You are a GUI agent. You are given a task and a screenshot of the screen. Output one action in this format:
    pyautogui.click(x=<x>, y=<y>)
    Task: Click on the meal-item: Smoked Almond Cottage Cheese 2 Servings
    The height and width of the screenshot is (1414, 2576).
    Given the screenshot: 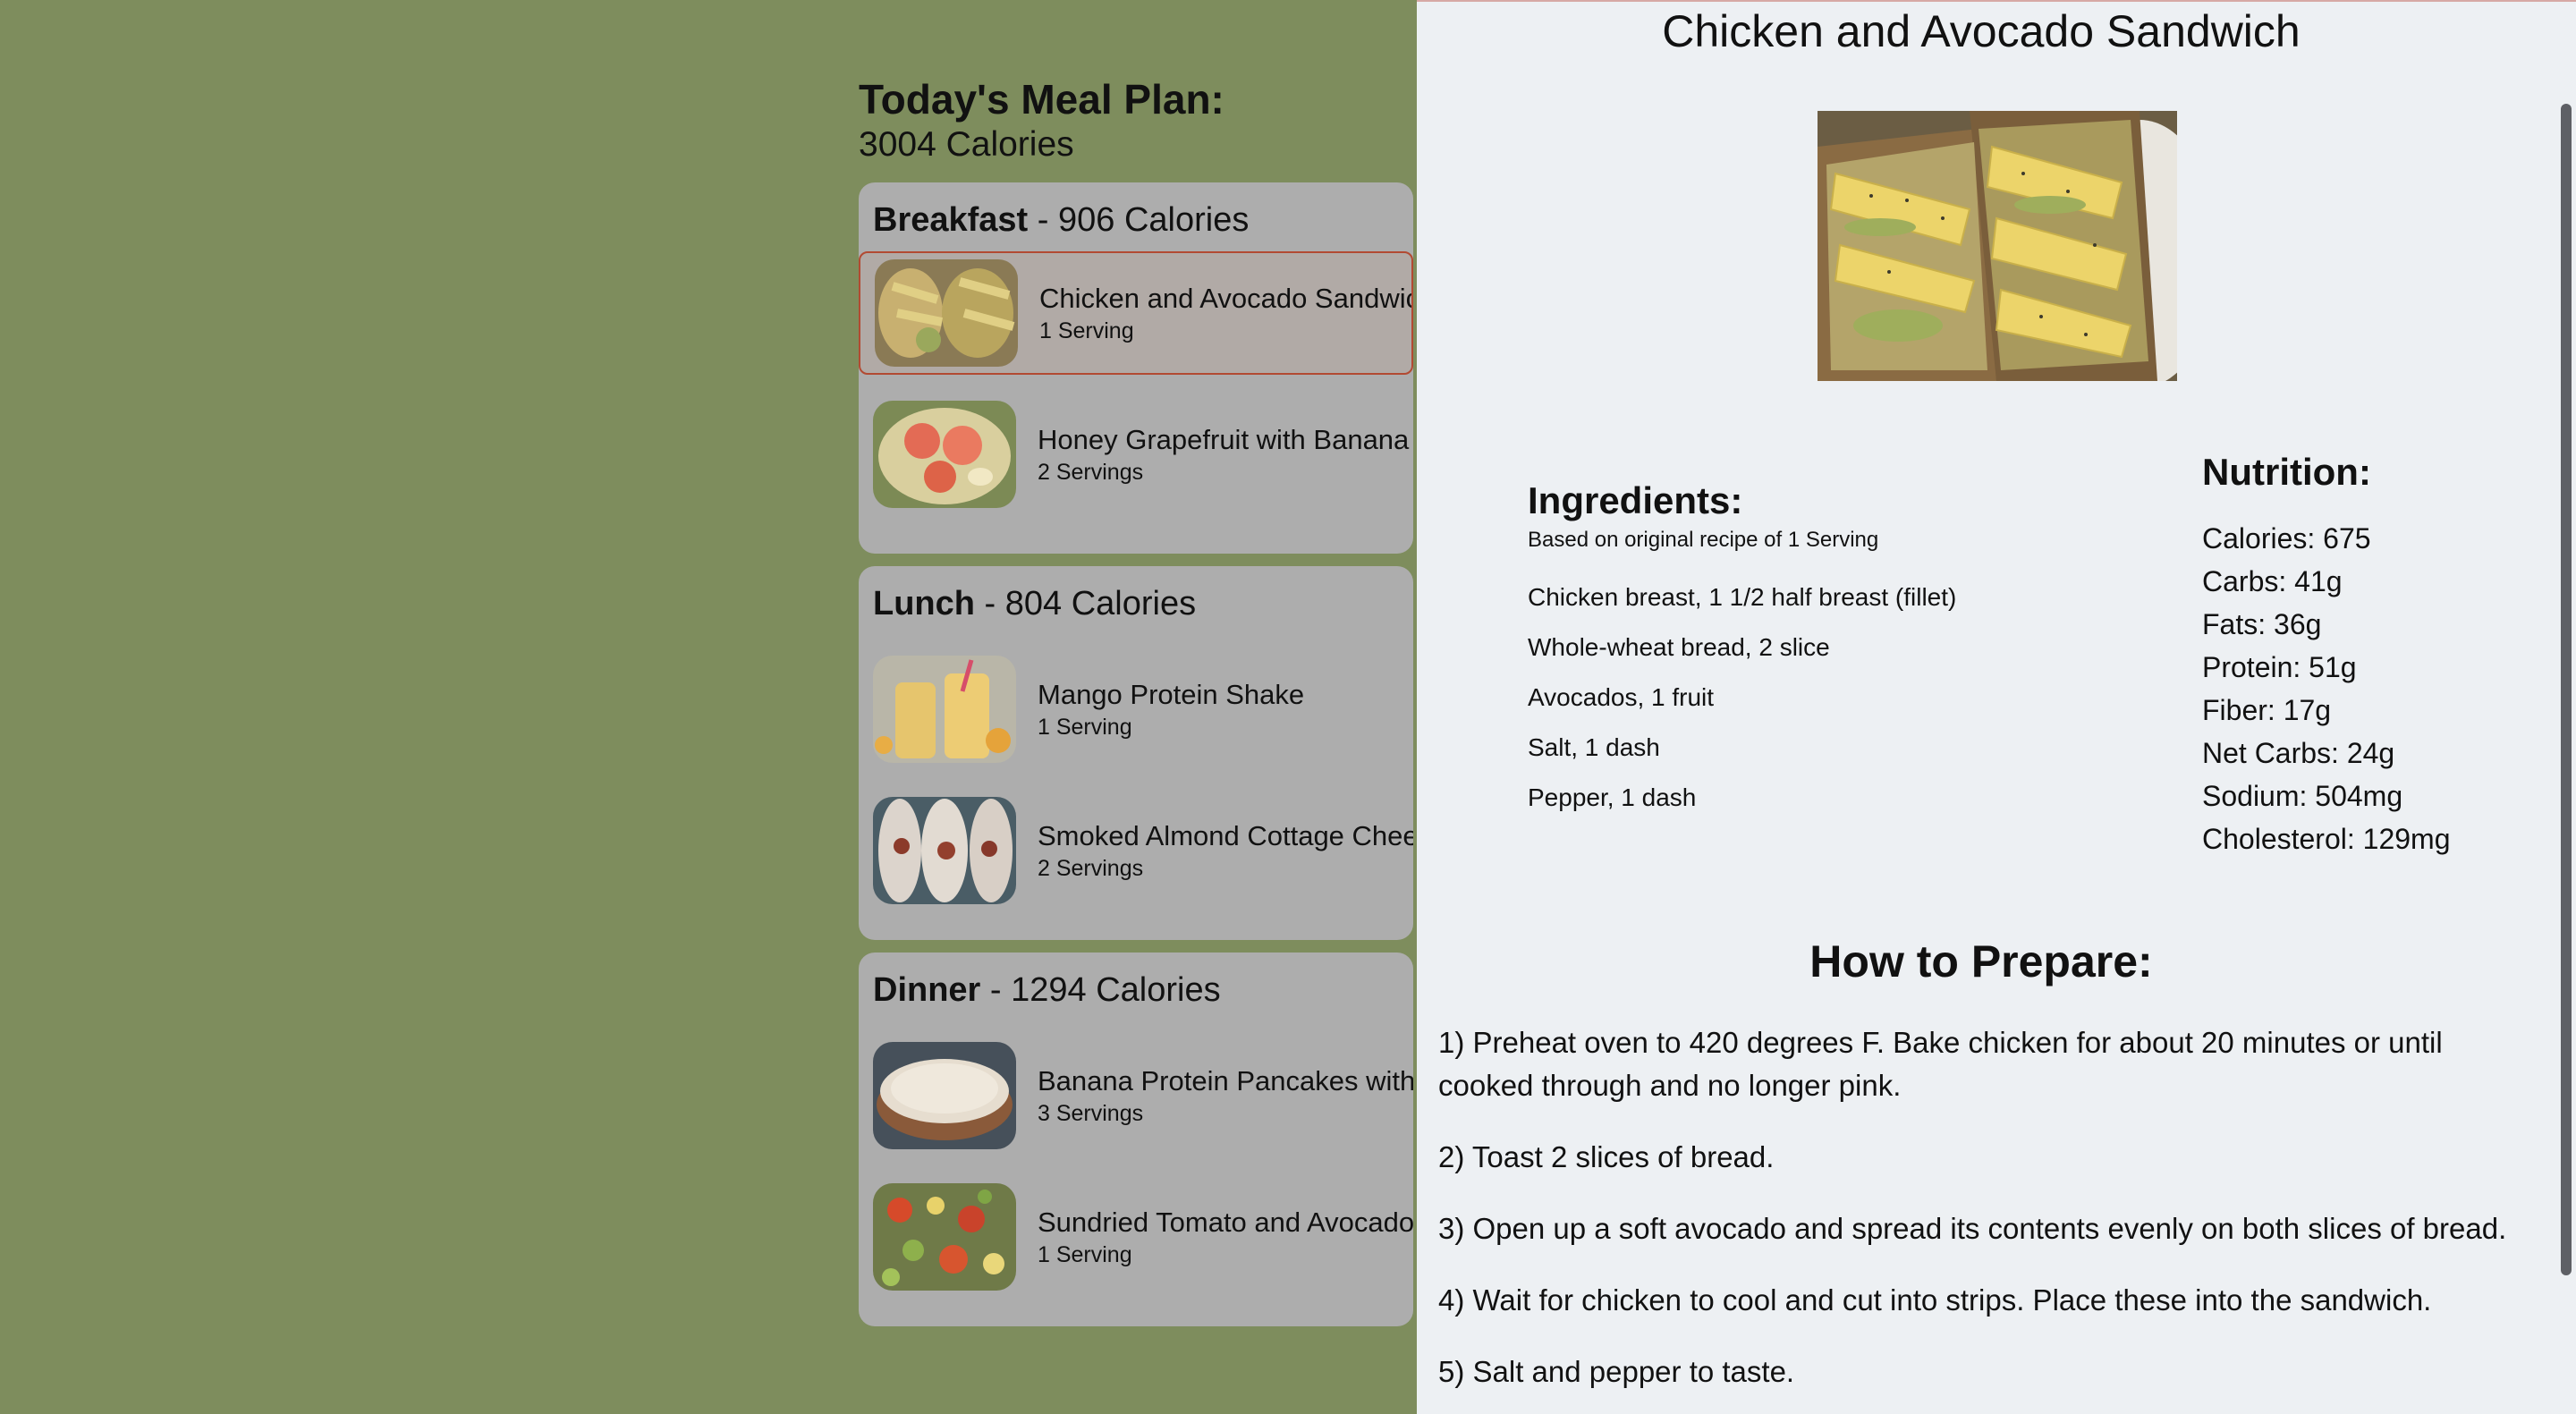 What is the action you would take?
    pyautogui.click(x=1136, y=850)
    